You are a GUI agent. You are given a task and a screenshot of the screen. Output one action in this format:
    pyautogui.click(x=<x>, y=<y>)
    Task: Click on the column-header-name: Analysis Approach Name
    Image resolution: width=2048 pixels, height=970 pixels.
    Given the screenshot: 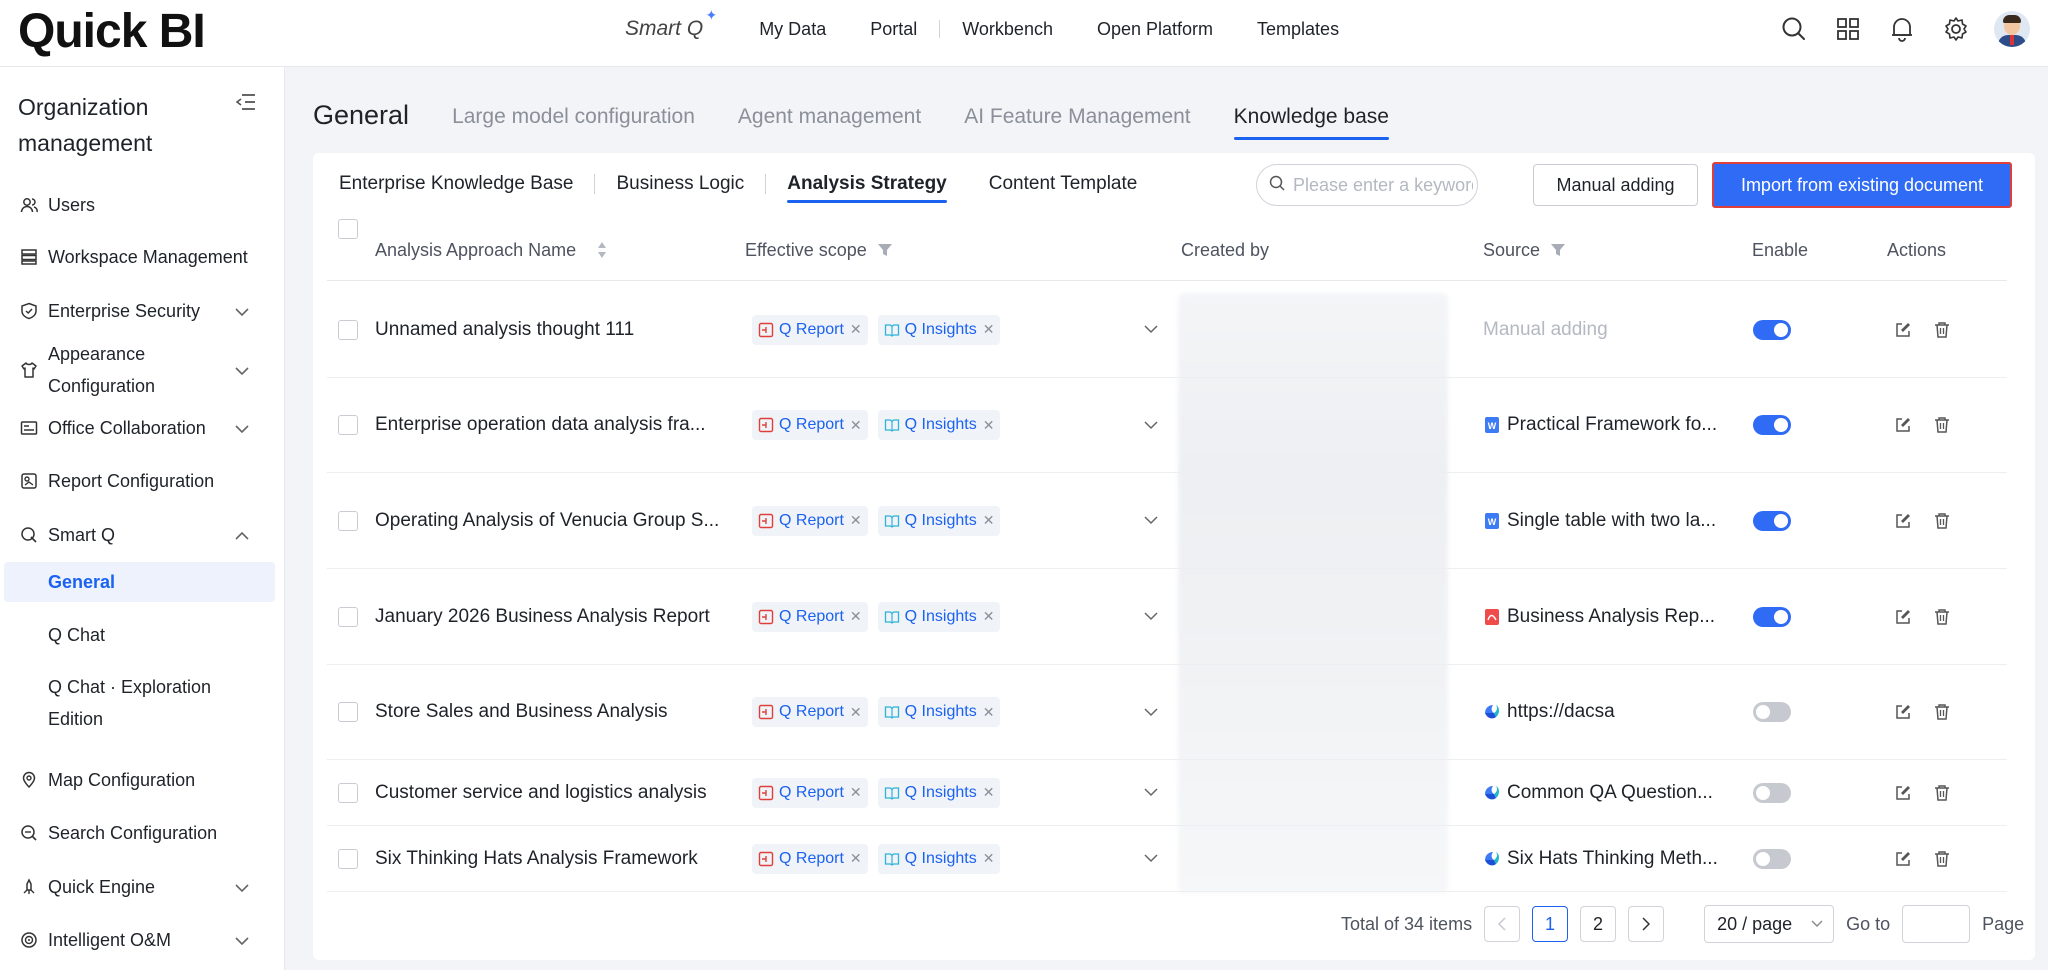 What is the action you would take?
    pyautogui.click(x=491, y=250)
    